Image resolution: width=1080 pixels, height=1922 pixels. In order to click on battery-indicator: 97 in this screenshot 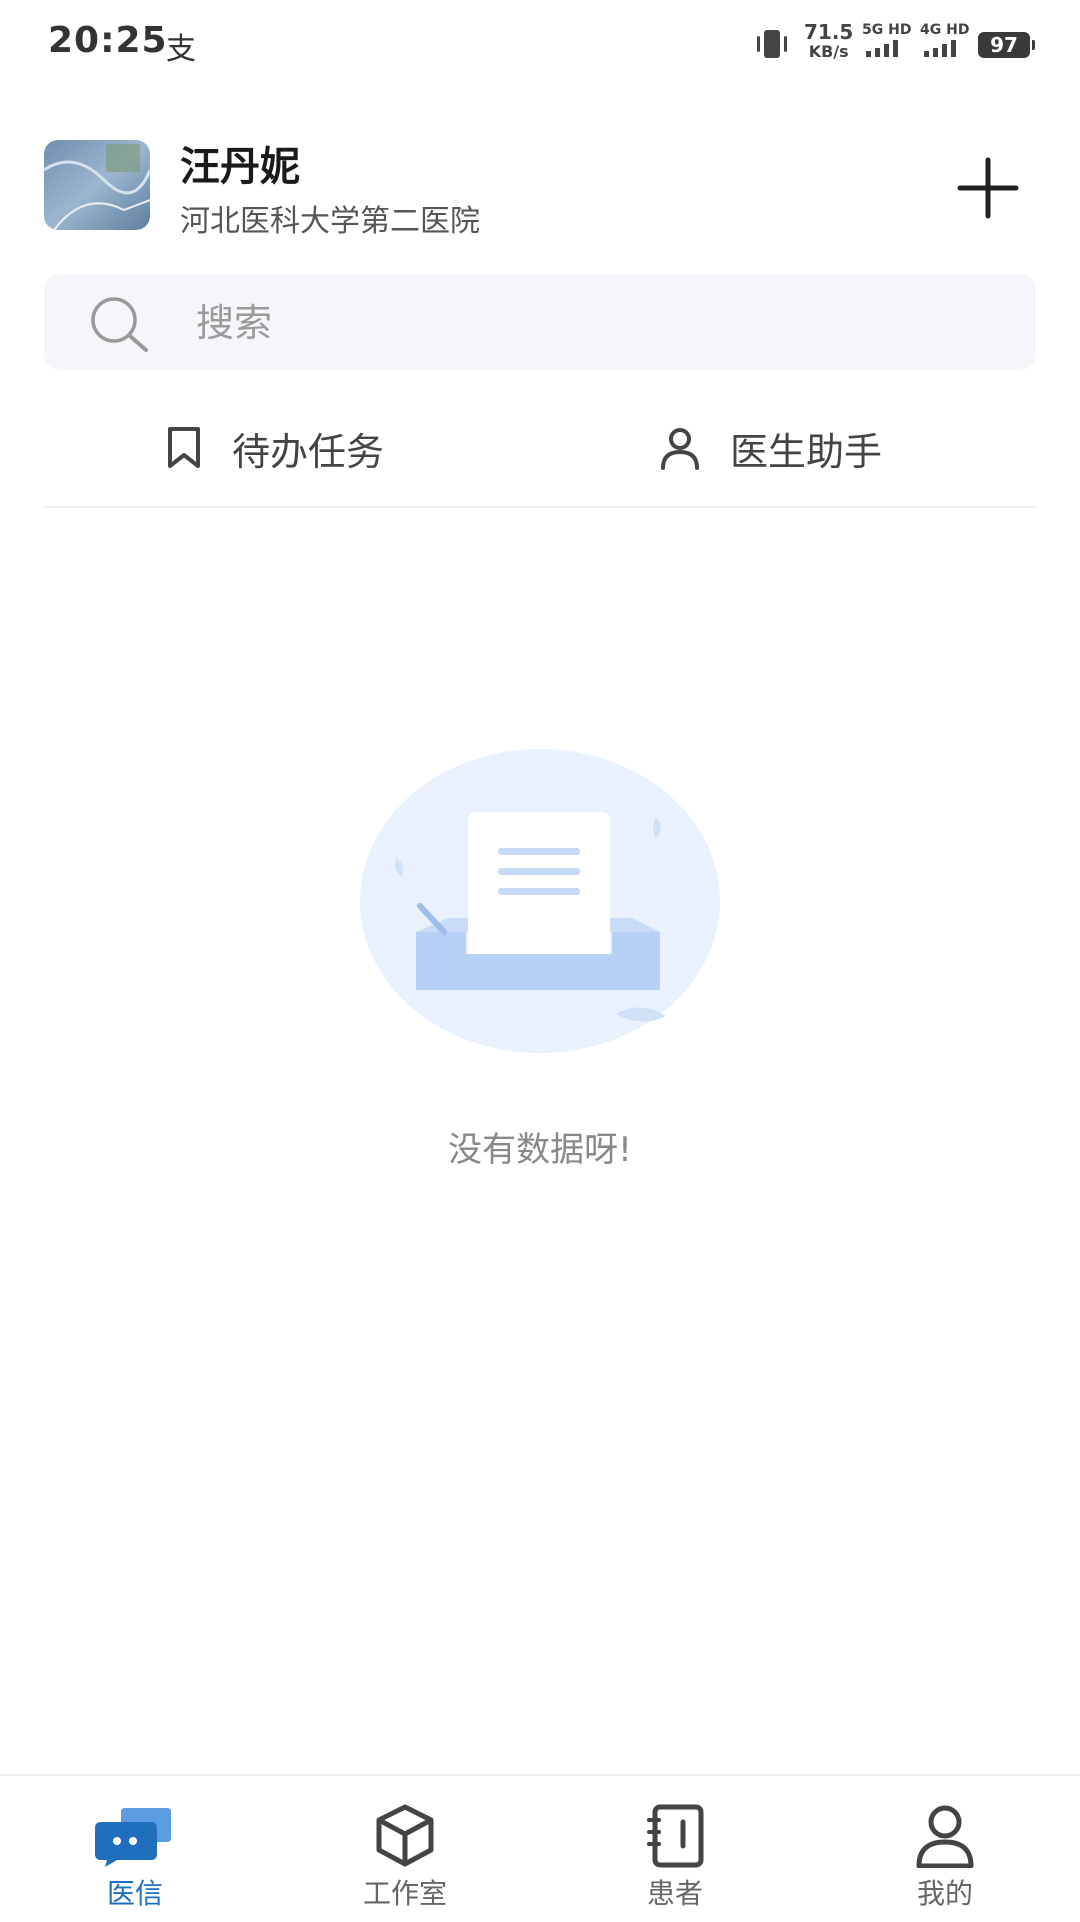, I will do `click(1006, 45)`.